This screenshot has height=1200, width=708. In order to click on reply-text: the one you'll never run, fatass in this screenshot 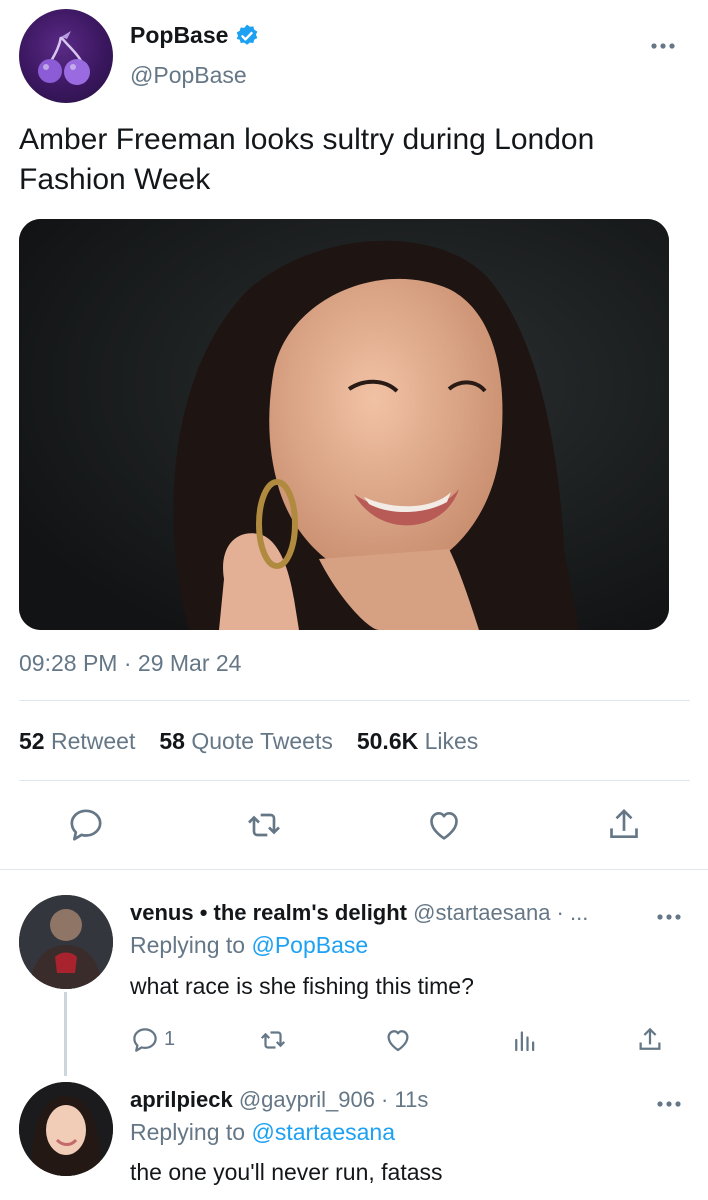, I will do `click(286, 1172)`.